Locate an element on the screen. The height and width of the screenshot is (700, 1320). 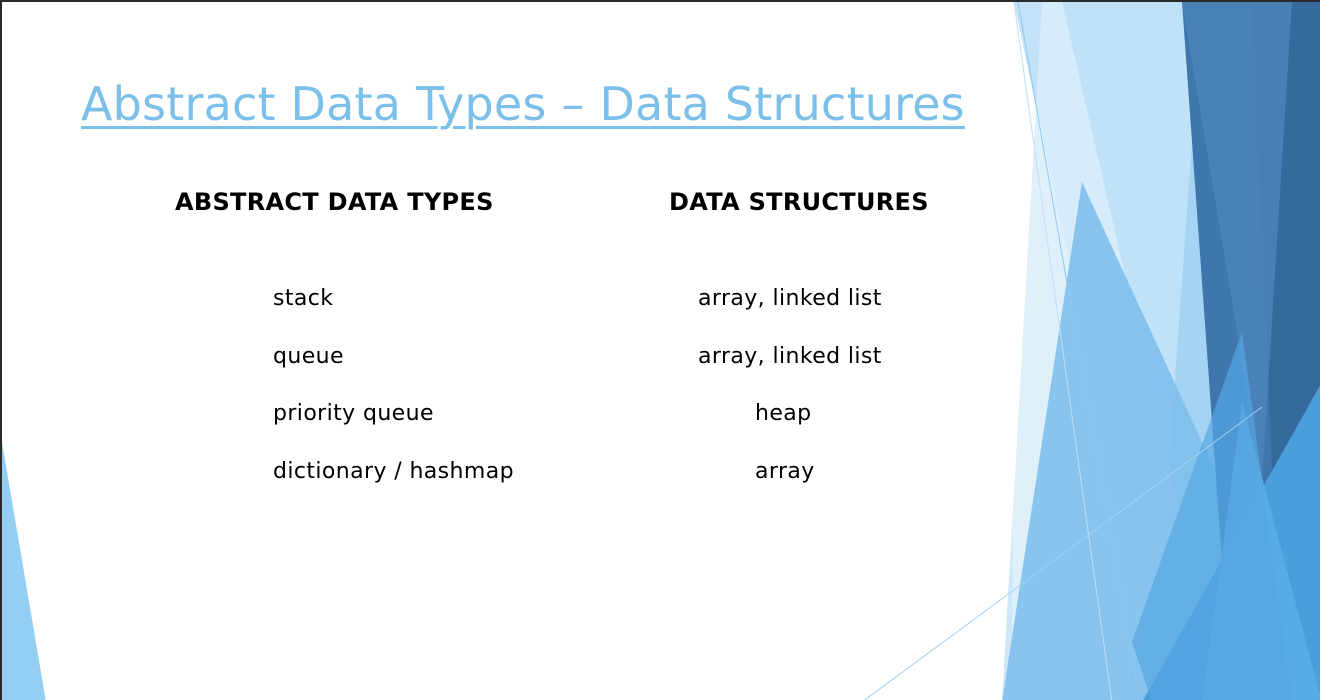
adt-cell: dictionary / hashmap is located at coordinates (393, 471).